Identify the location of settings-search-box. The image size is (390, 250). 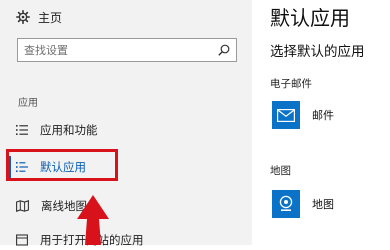
(127, 50).